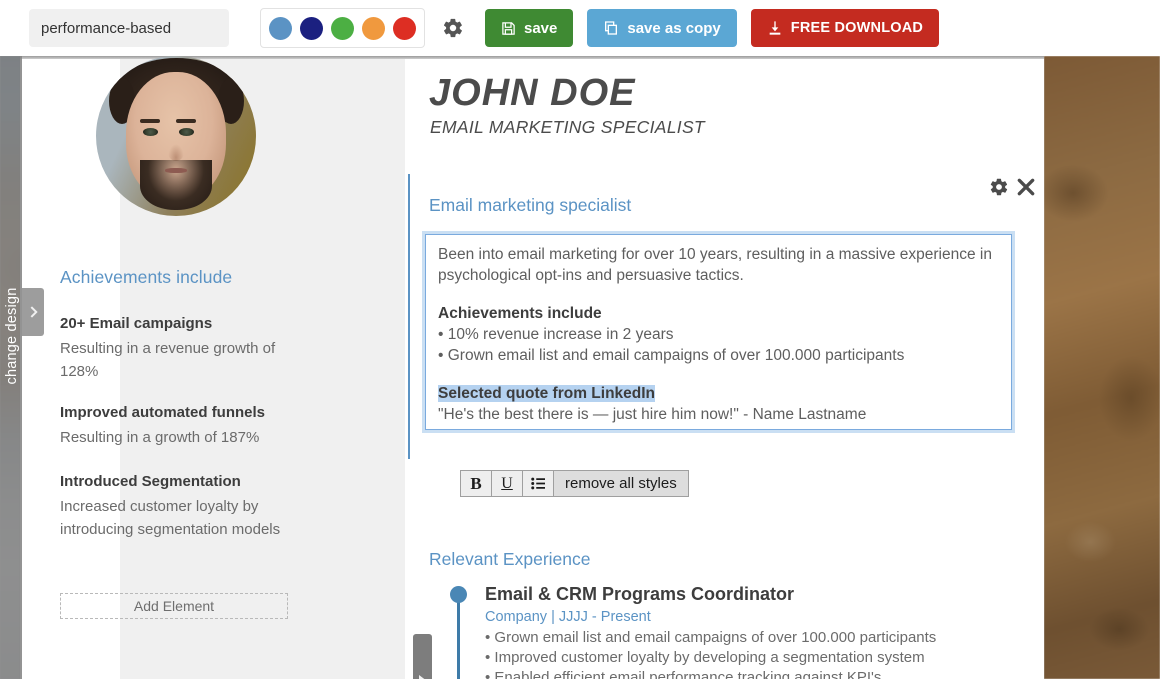 The image size is (1160, 679). What do you see at coordinates (404, 28) in the screenshot?
I see `swatch-red` at bounding box center [404, 28].